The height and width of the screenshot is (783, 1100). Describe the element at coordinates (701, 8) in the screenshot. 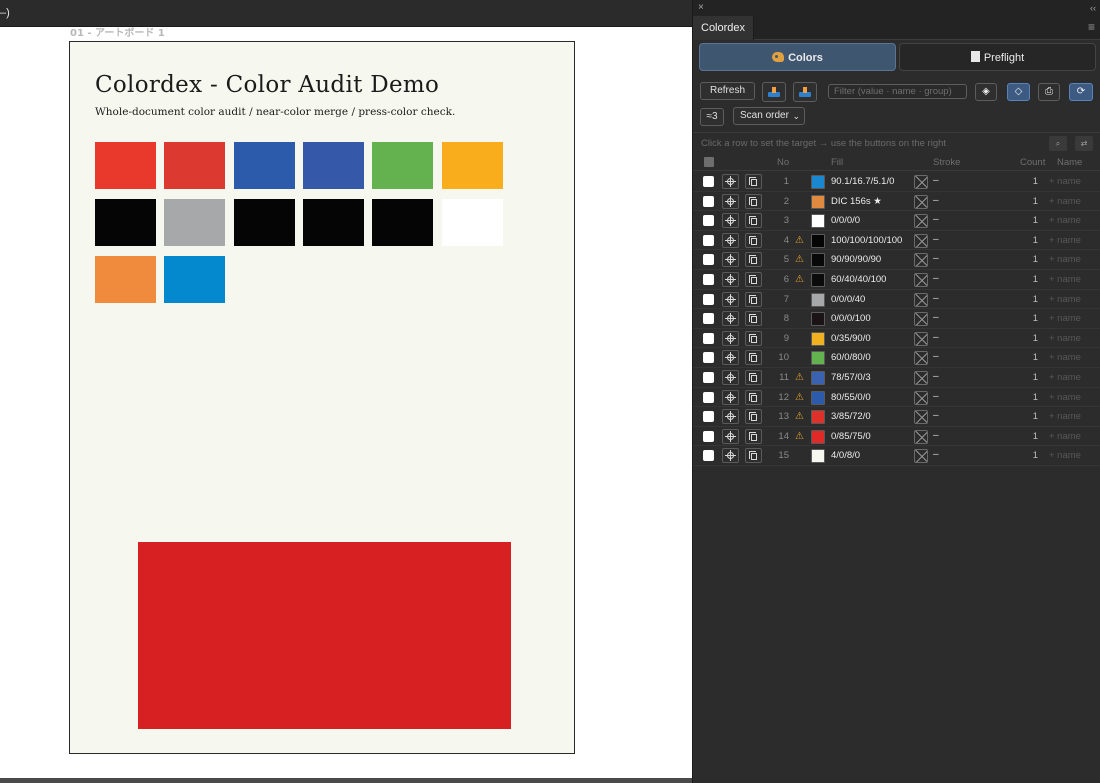

I see `close-icon: ×` at that location.